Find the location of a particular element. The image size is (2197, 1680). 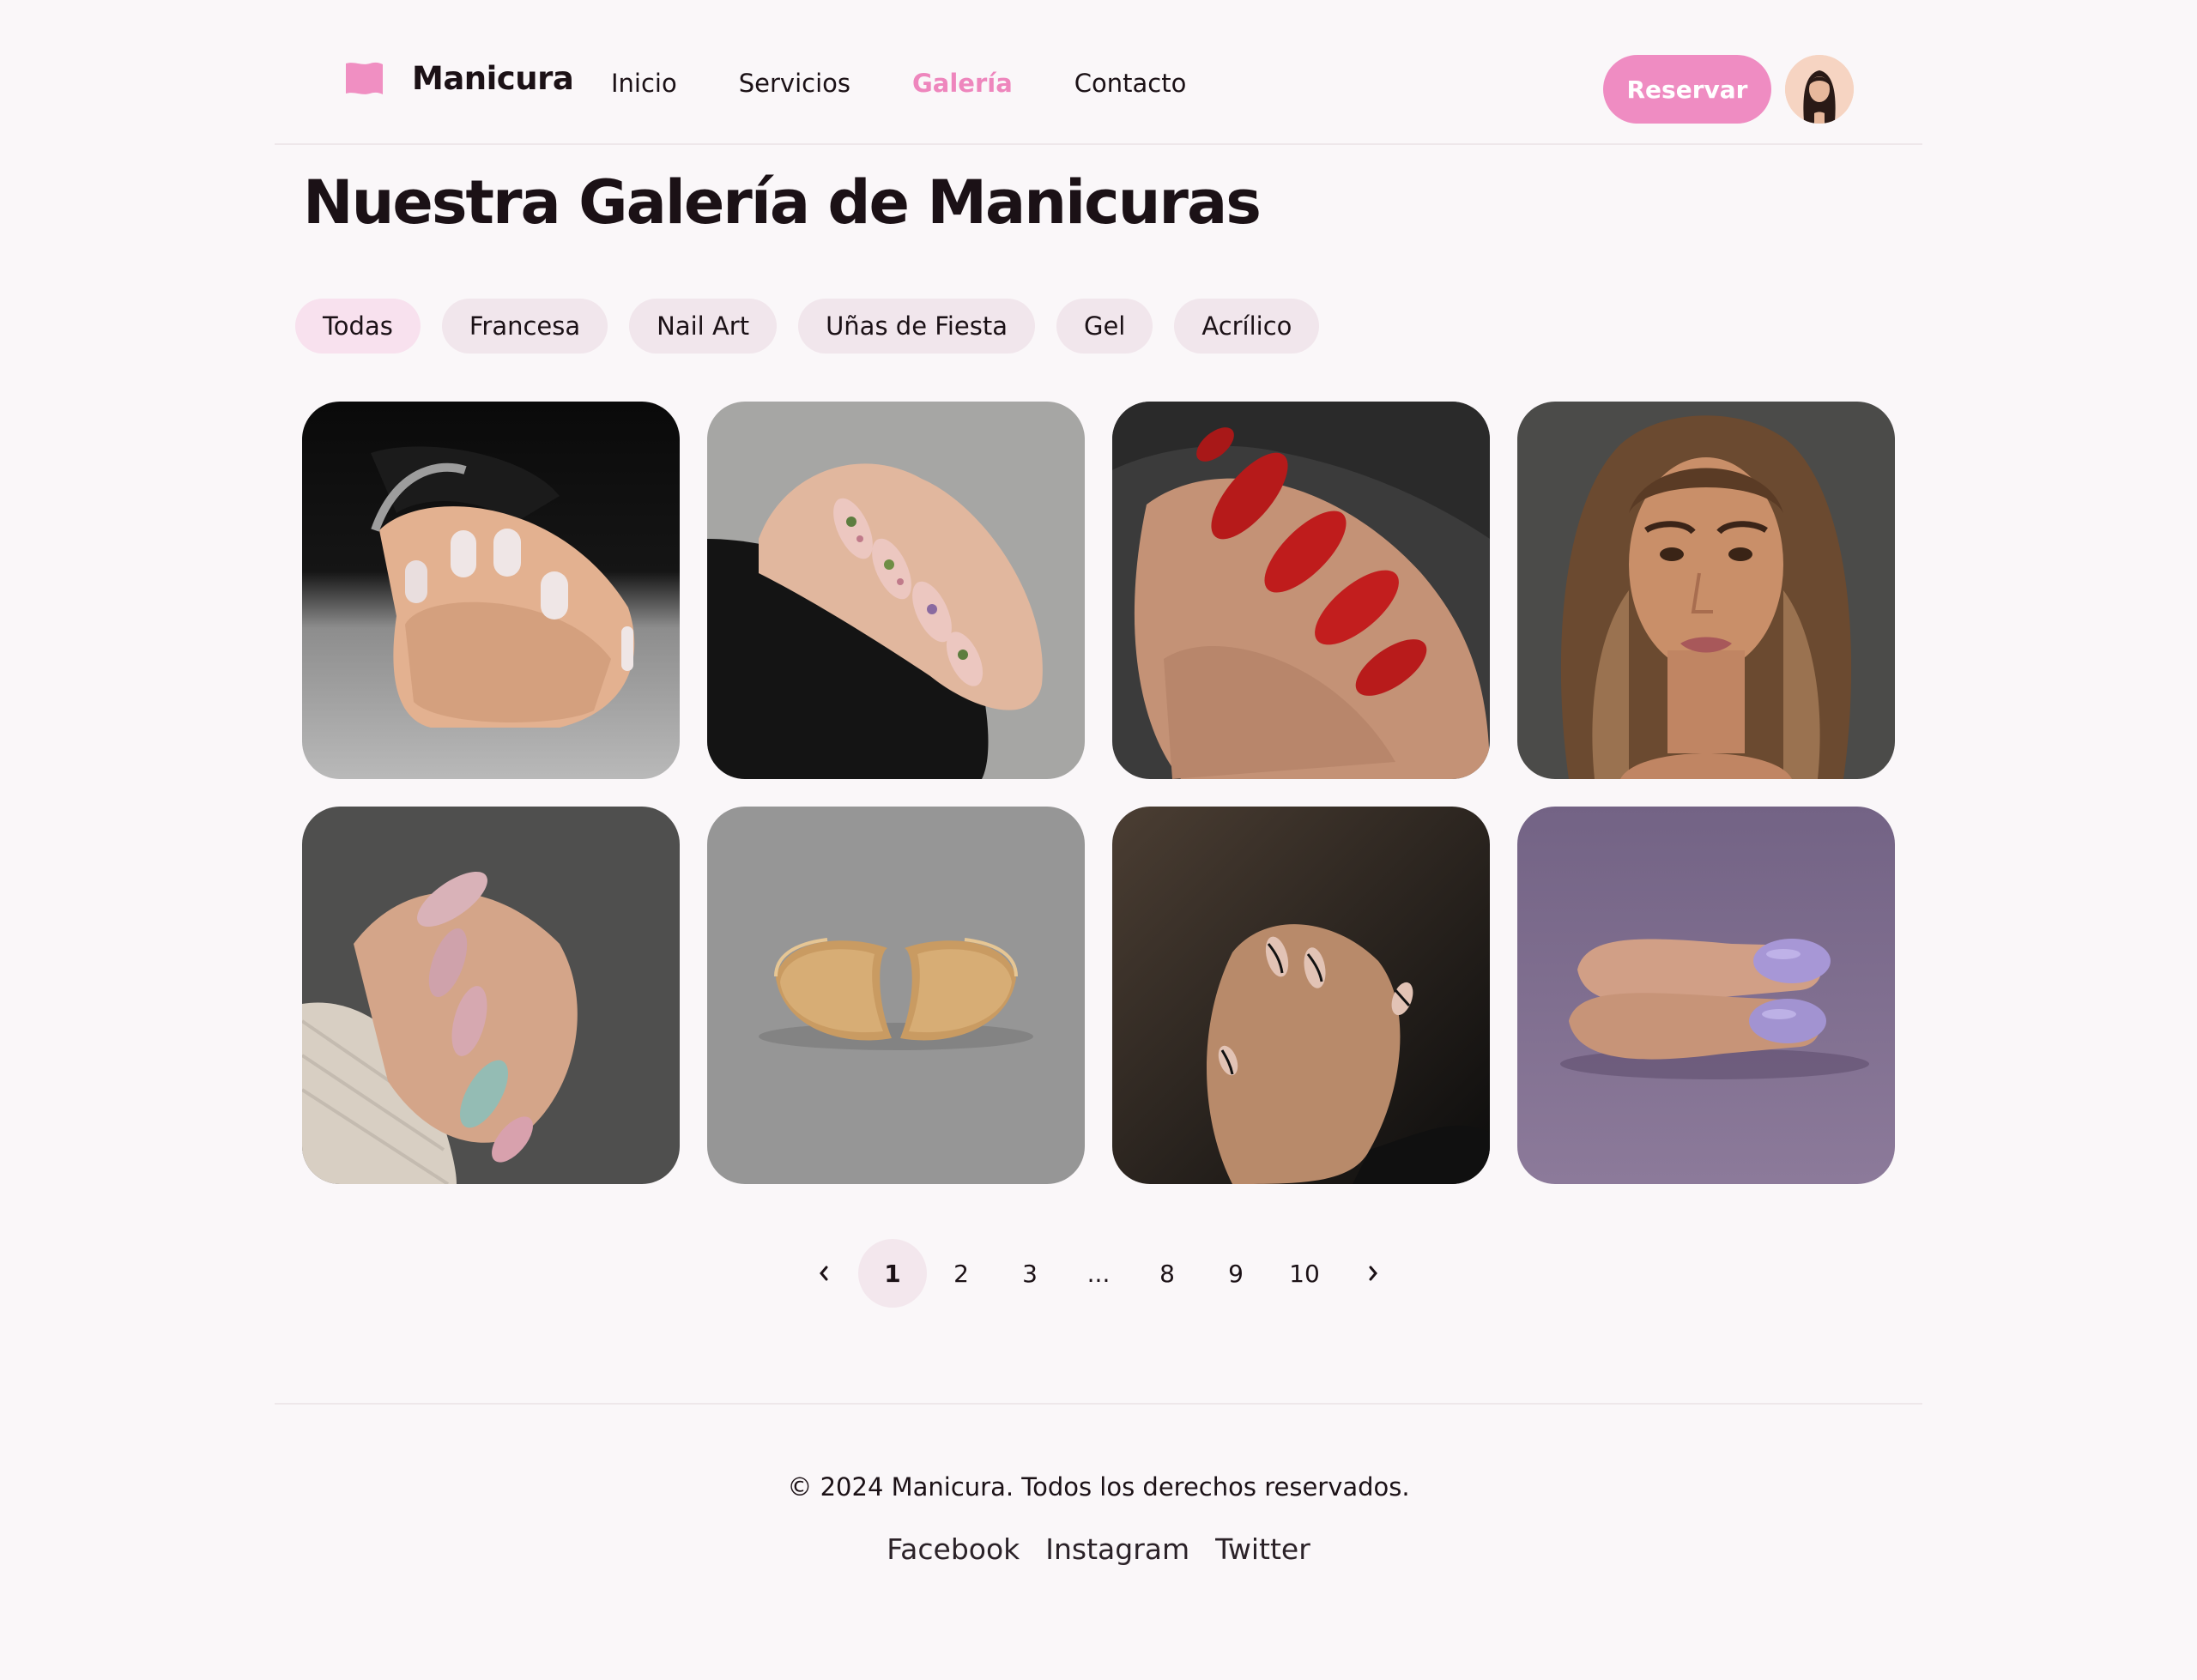

filter-chip-francesa: Francesa is located at coordinates (524, 327).